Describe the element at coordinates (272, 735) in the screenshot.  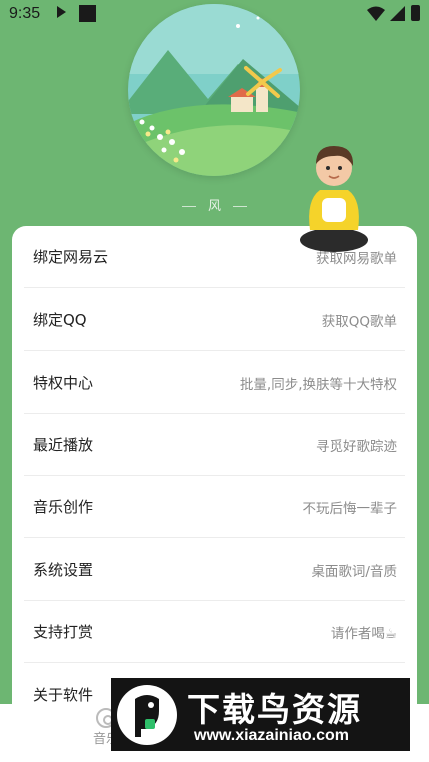
I see `watermark-url: www.xiazainiao.com` at that location.